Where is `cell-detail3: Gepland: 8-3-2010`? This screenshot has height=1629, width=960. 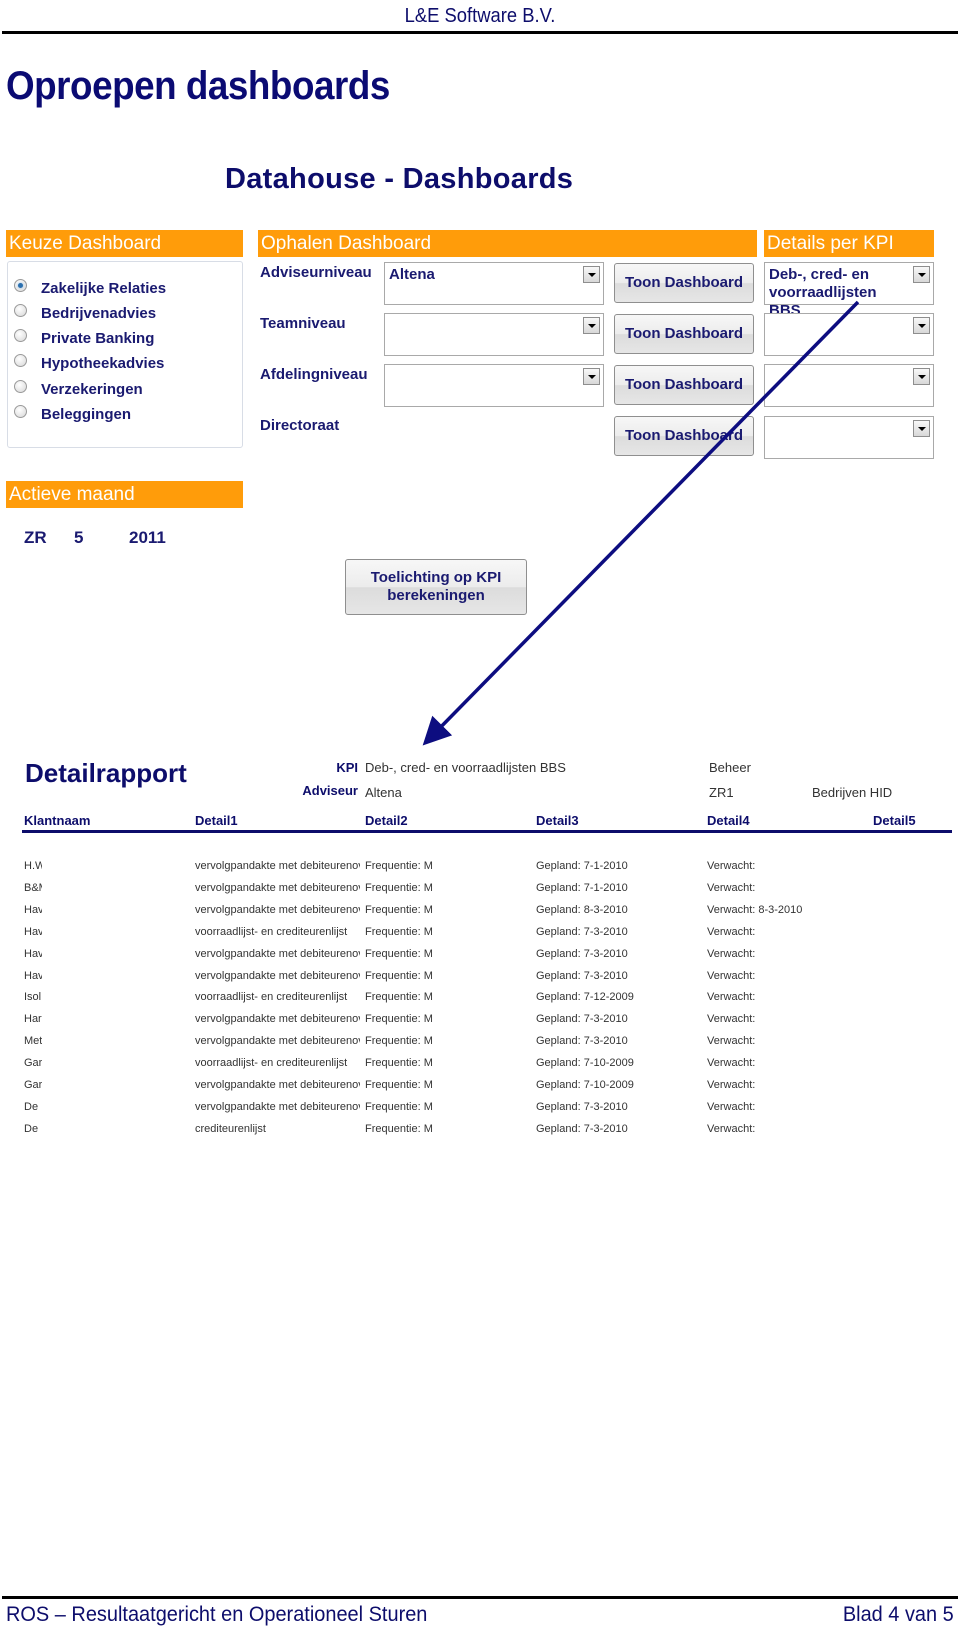
cell-detail3: Gepland: 8-3-2010 is located at coordinates (582, 909).